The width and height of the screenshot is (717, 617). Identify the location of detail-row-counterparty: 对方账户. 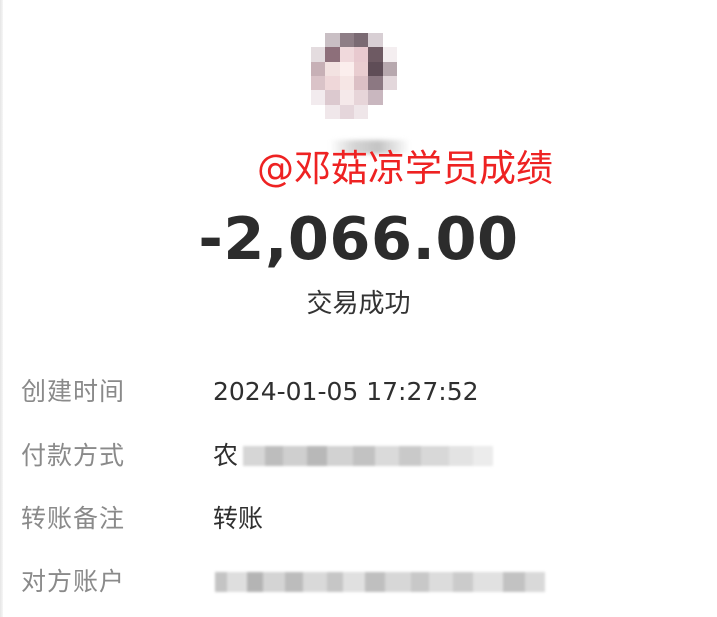
(358, 582).